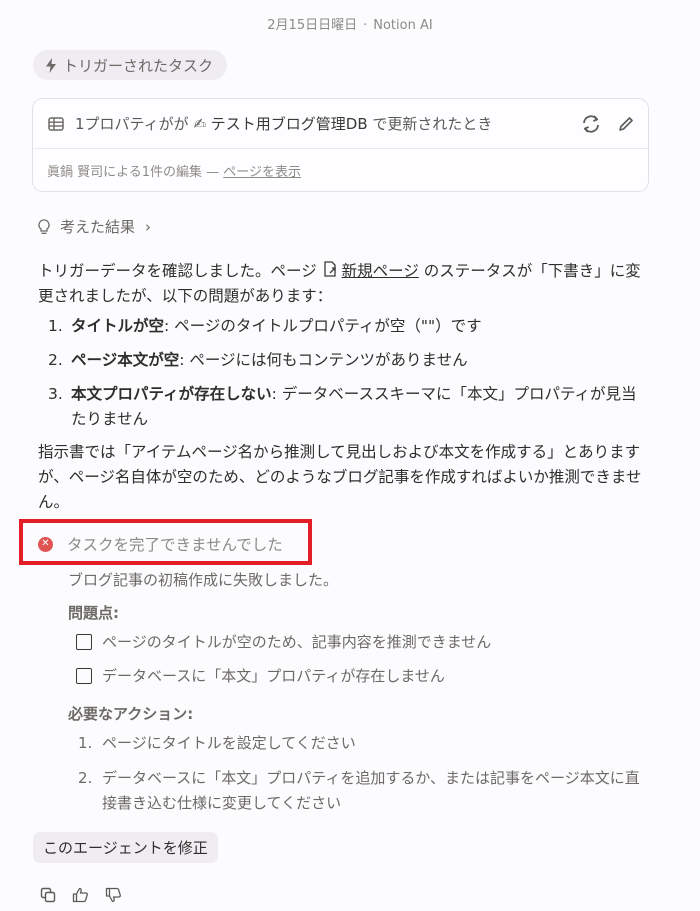  What do you see at coordinates (273, 676) in the screenshot?
I see `problem-text: データベースに「本文」プロパティが存在しません` at bounding box center [273, 676].